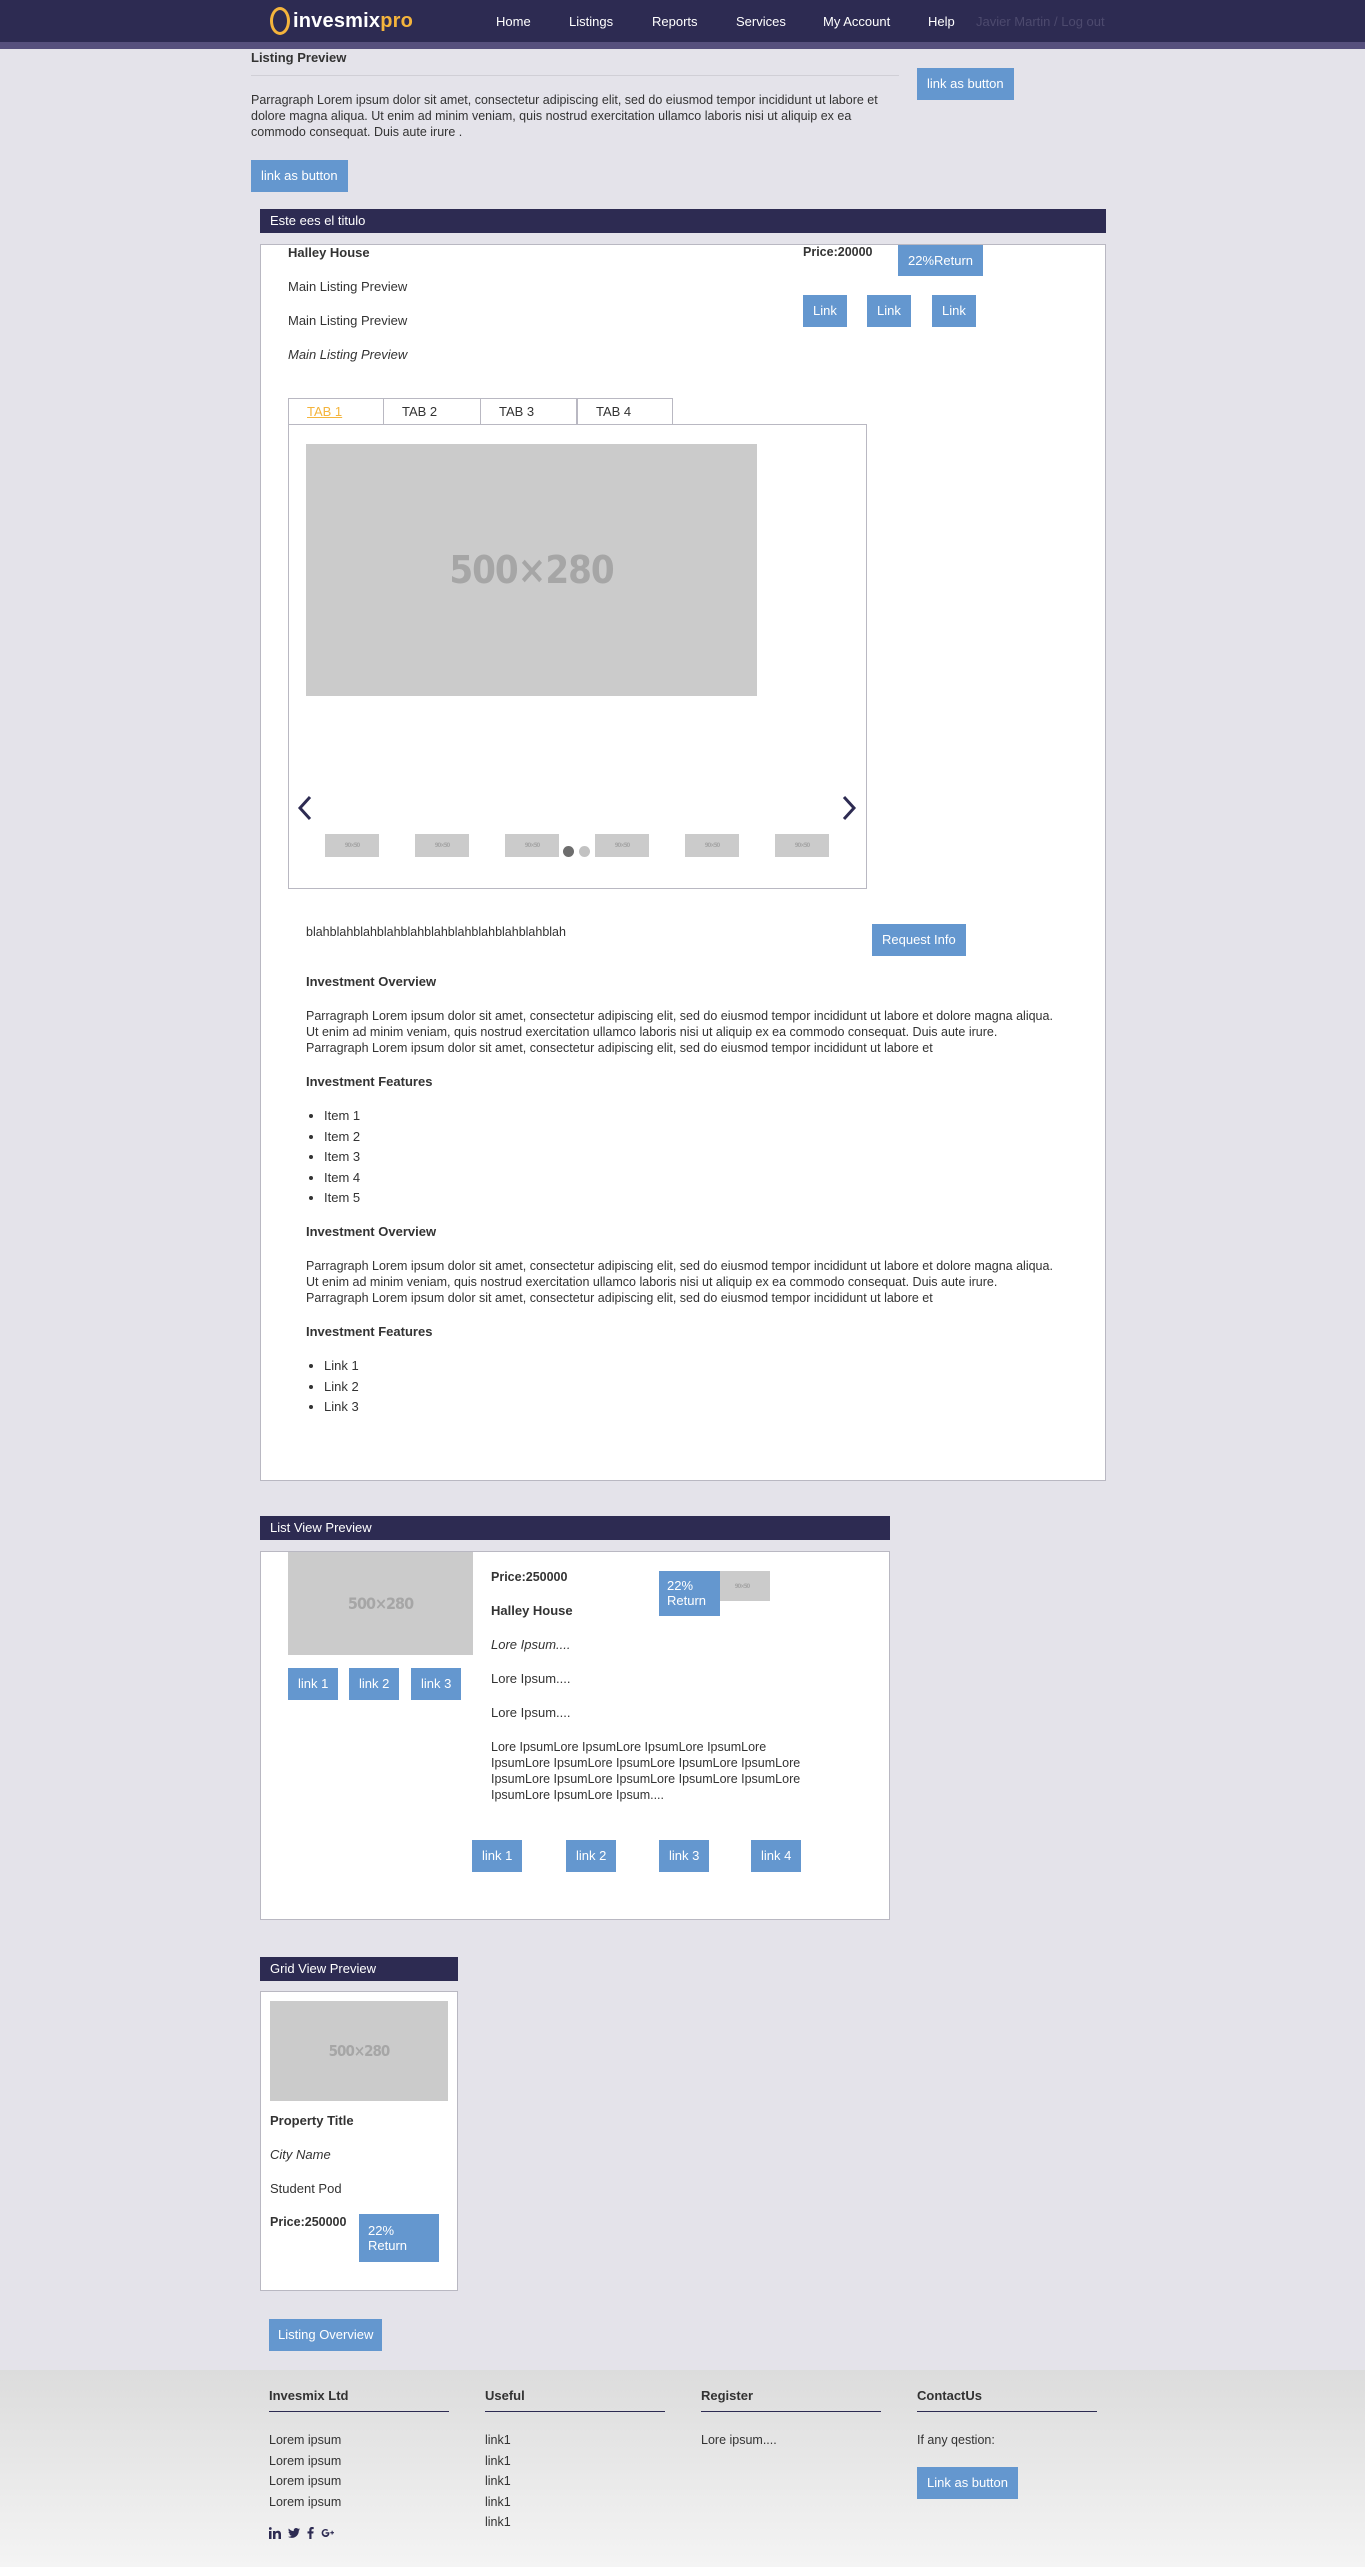 The height and width of the screenshot is (2567, 1365). Describe the element at coordinates (919, 940) in the screenshot. I see `request-info-button: Request Info` at that location.